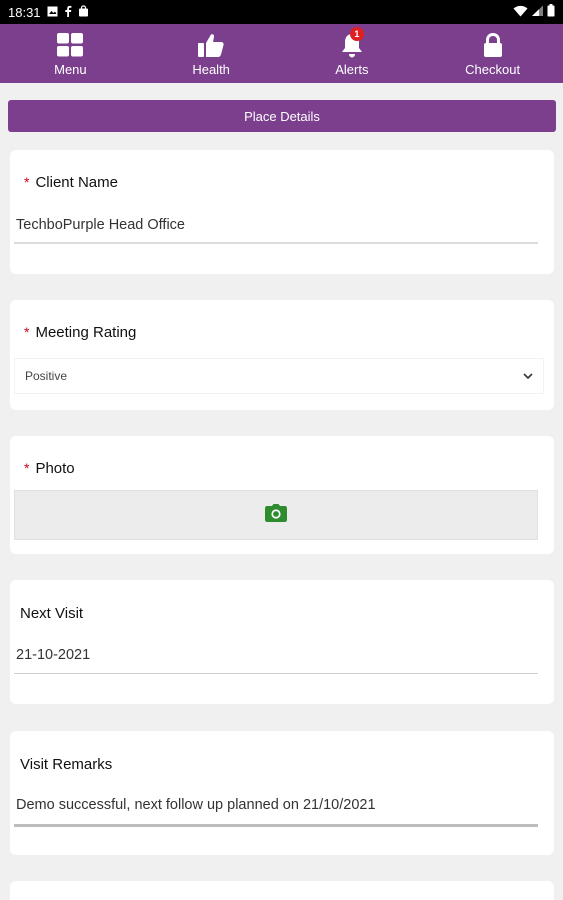 This screenshot has width=563, height=900. I want to click on status-time: 18:31, so click(24, 12).